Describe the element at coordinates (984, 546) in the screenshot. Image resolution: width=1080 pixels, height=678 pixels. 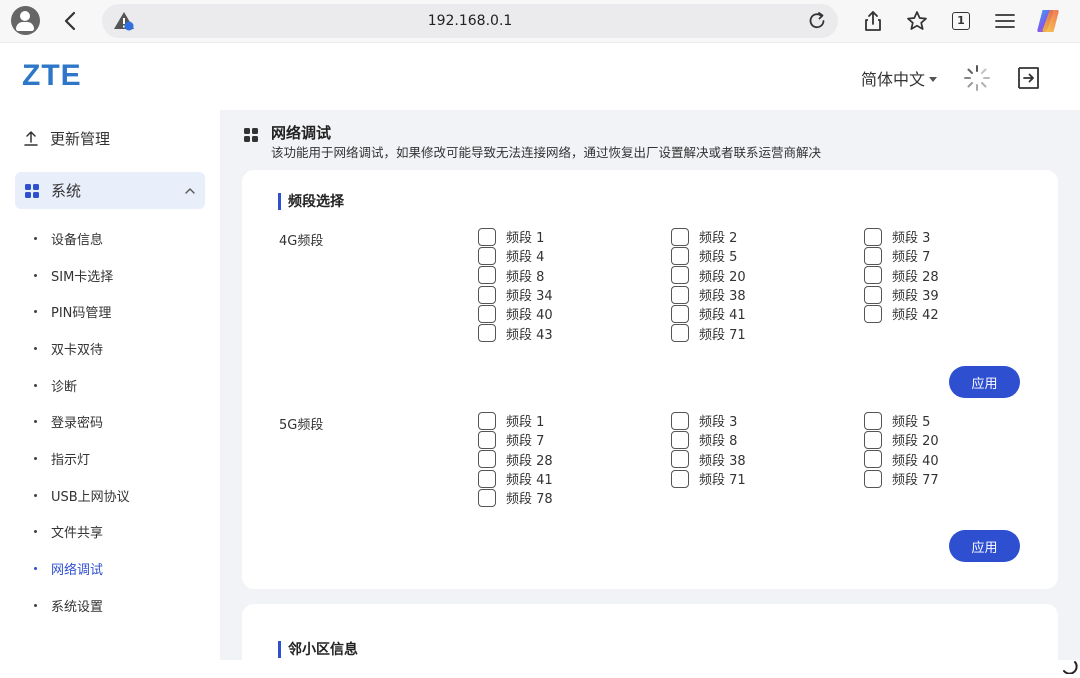
I see `nr-apply-button: 应用` at that location.